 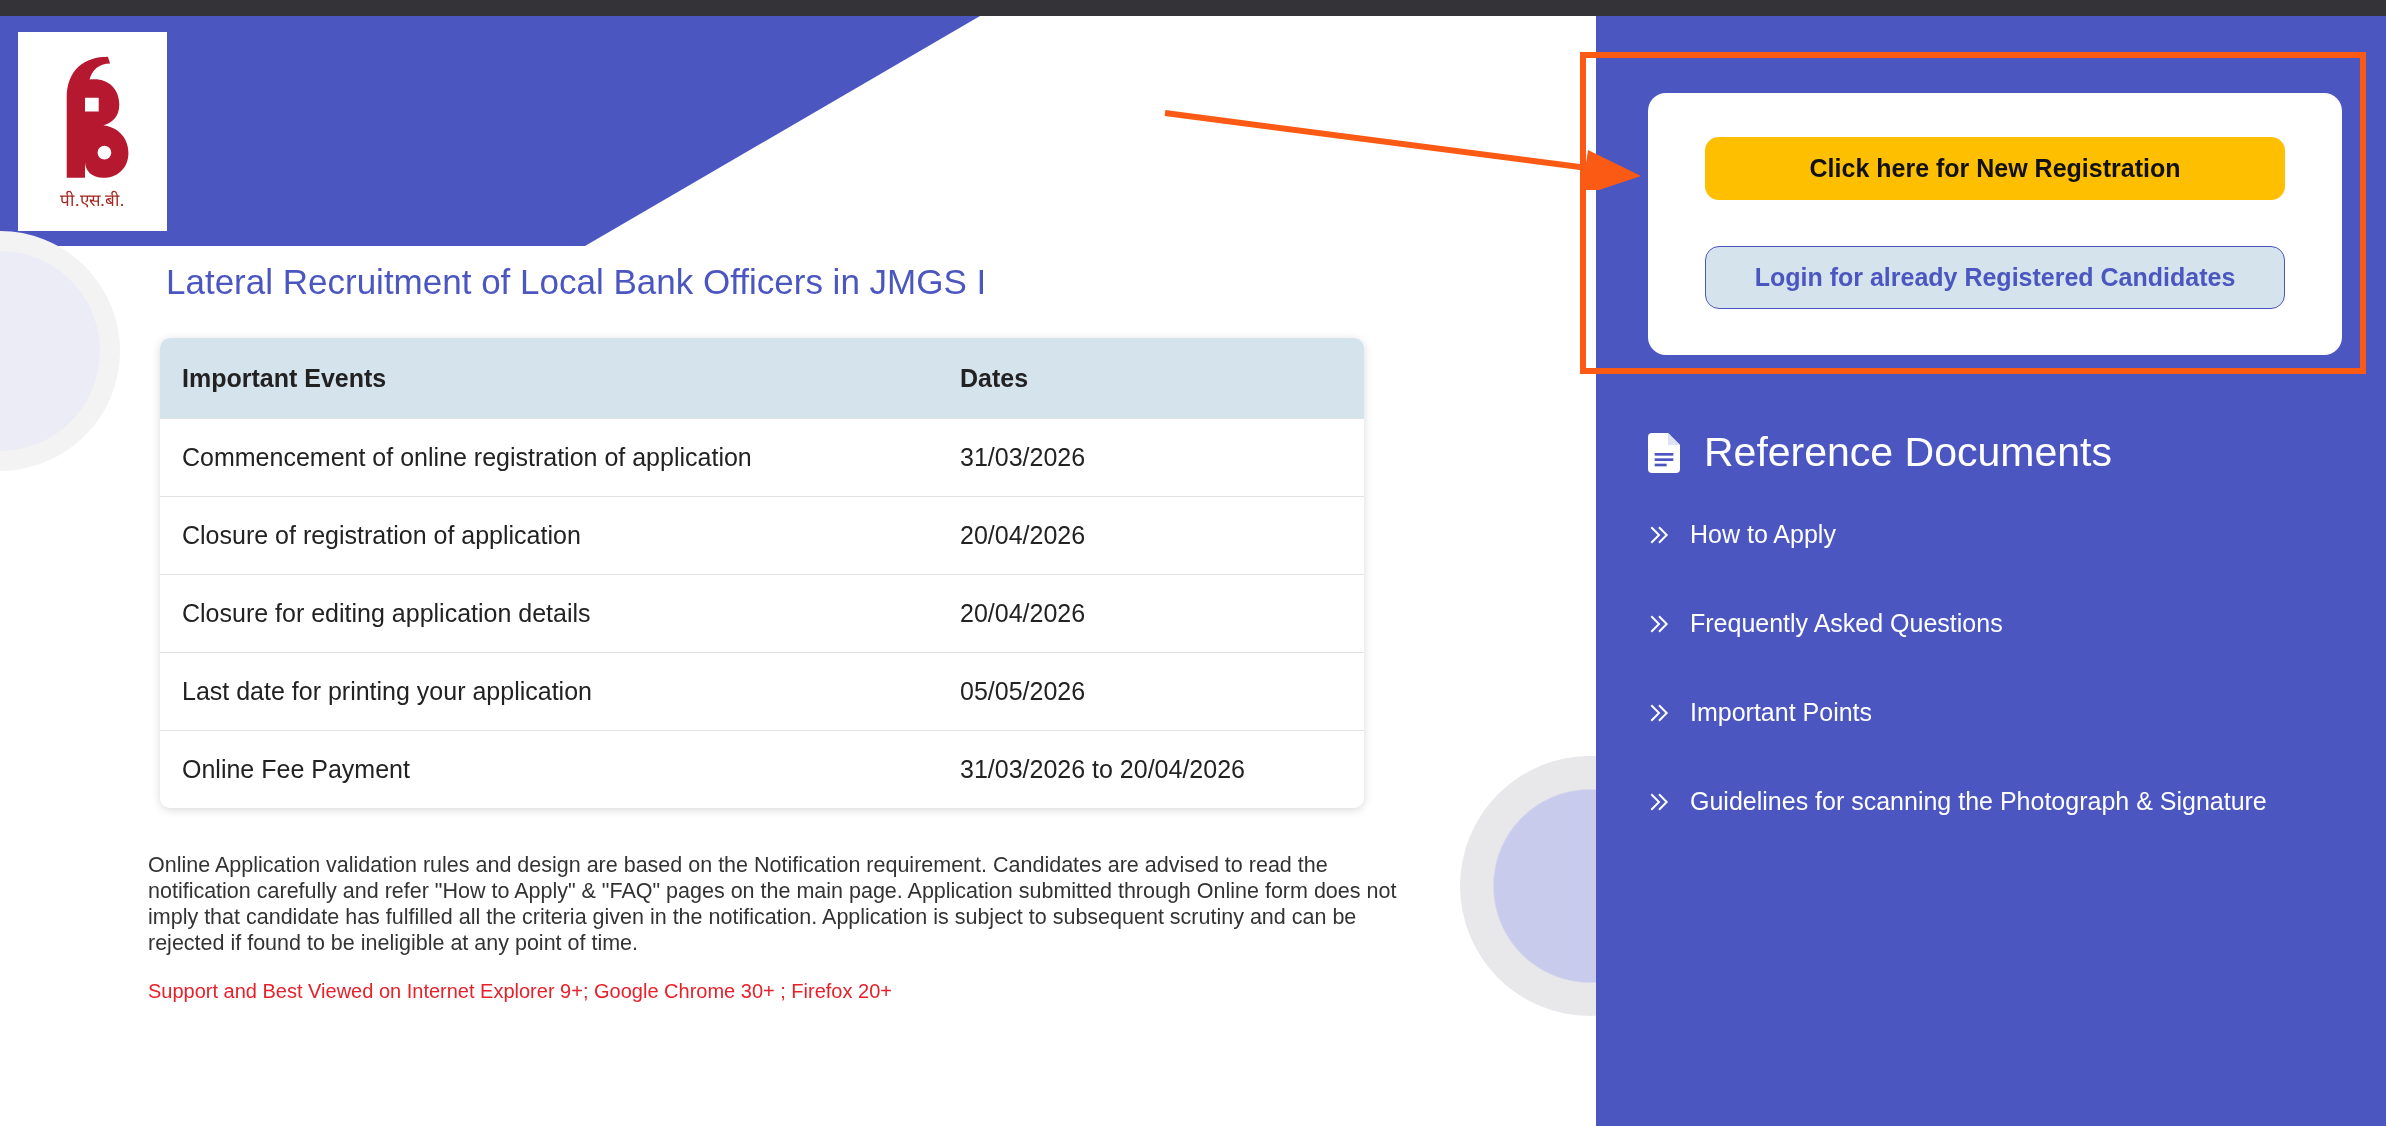 What do you see at coordinates (92, 200) in the screenshot?
I see `logo-caption: पी.एस.बी.` at bounding box center [92, 200].